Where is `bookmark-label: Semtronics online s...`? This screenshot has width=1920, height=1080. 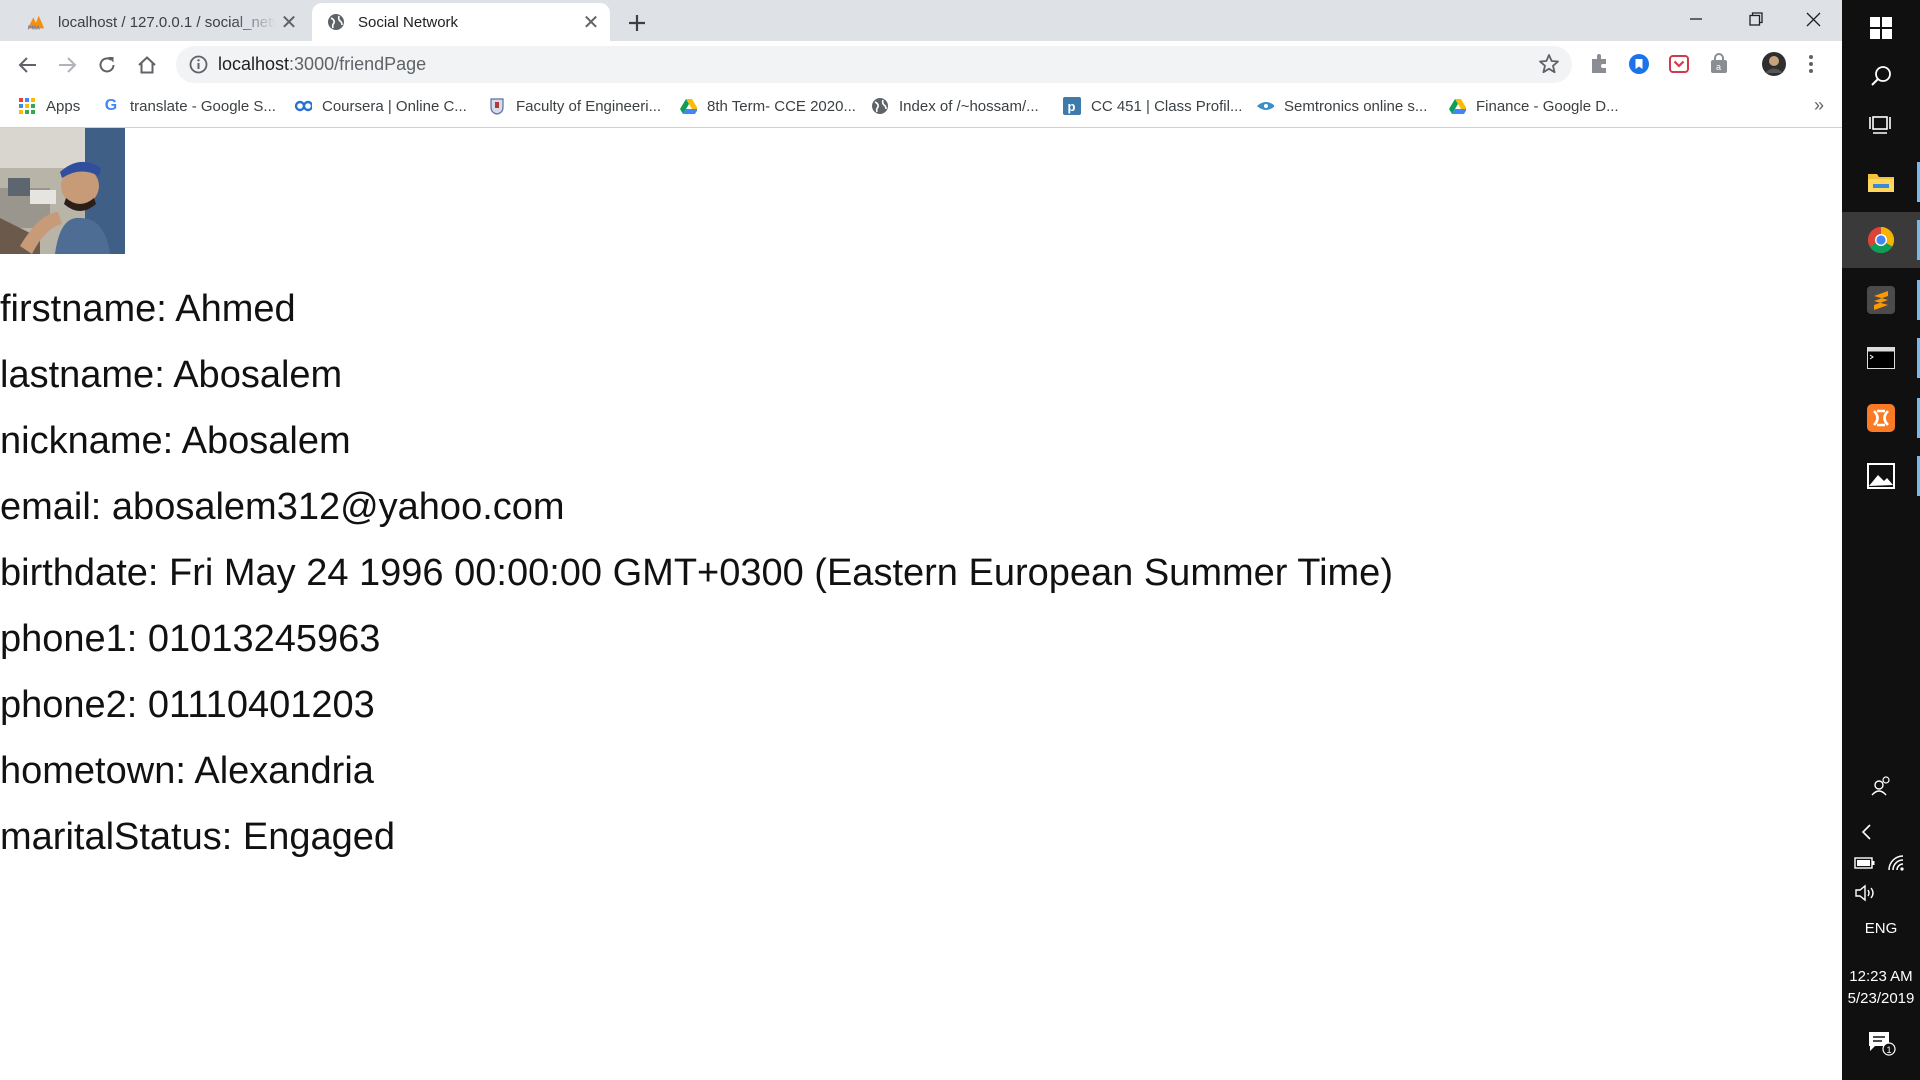 bookmark-label: Semtronics online s... is located at coordinates (1356, 106).